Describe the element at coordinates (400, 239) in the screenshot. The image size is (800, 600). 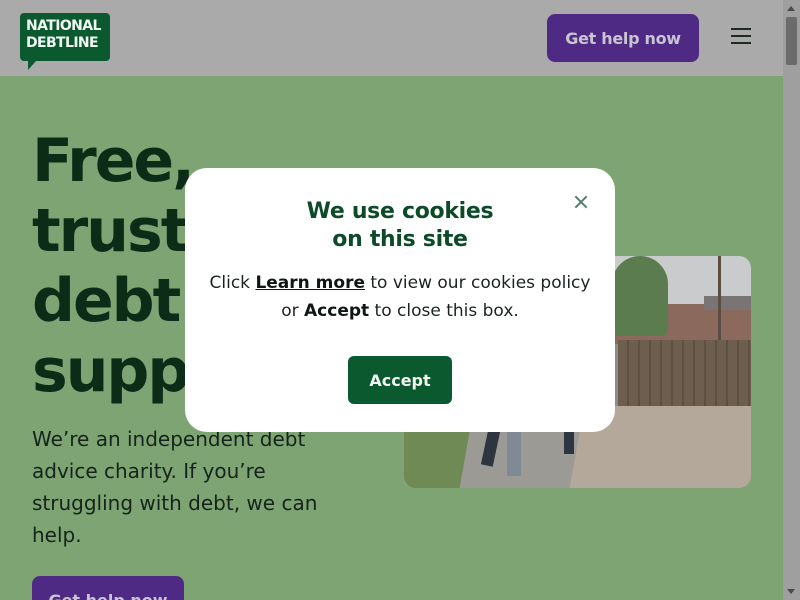
I see `cookie-title-line-2: on this site` at that location.